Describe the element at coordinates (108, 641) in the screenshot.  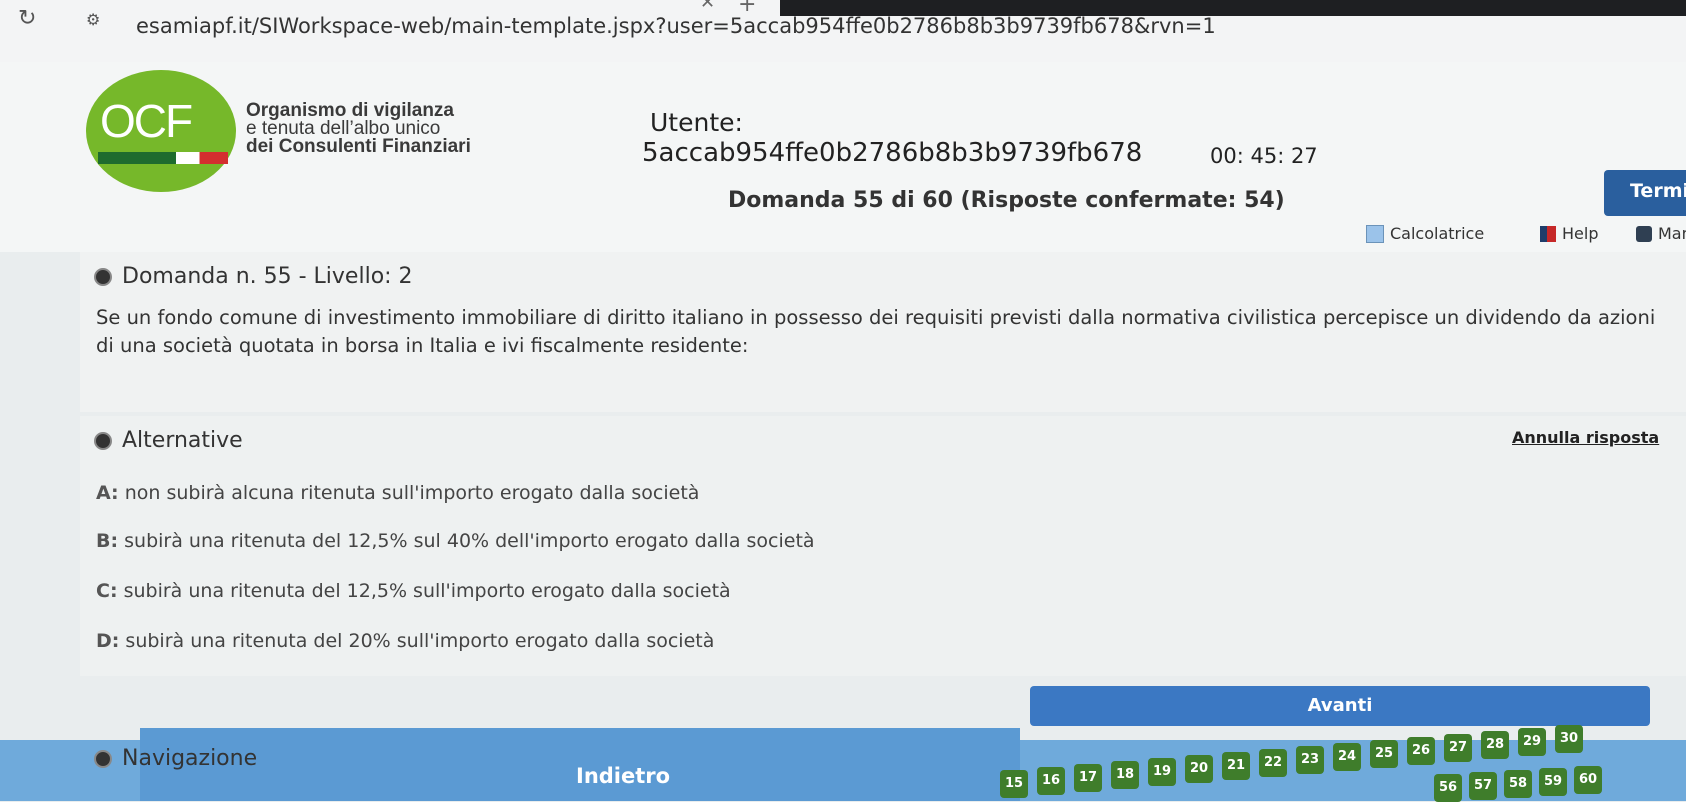
I see `alternative-letter: D:` at that location.